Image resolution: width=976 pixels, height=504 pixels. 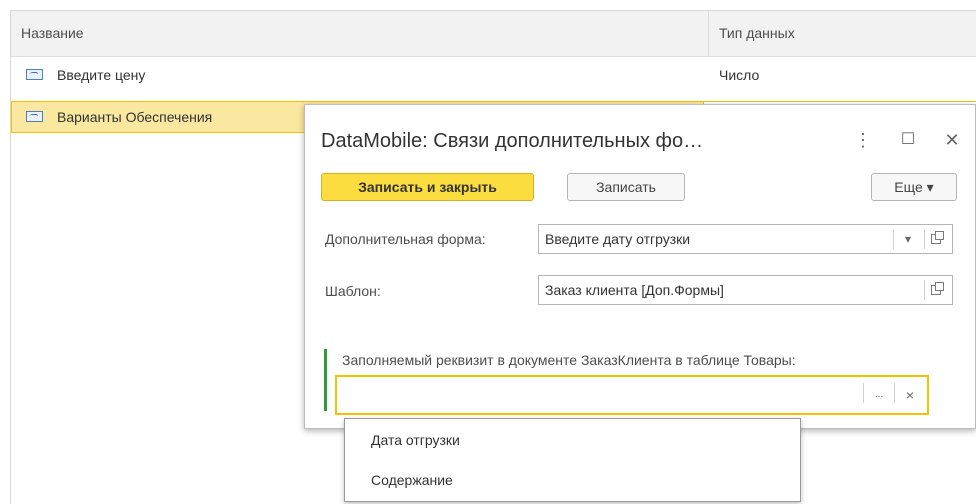 What do you see at coordinates (405, 239) in the screenshot?
I see `additional-form-label: Дополнительная форма:` at bounding box center [405, 239].